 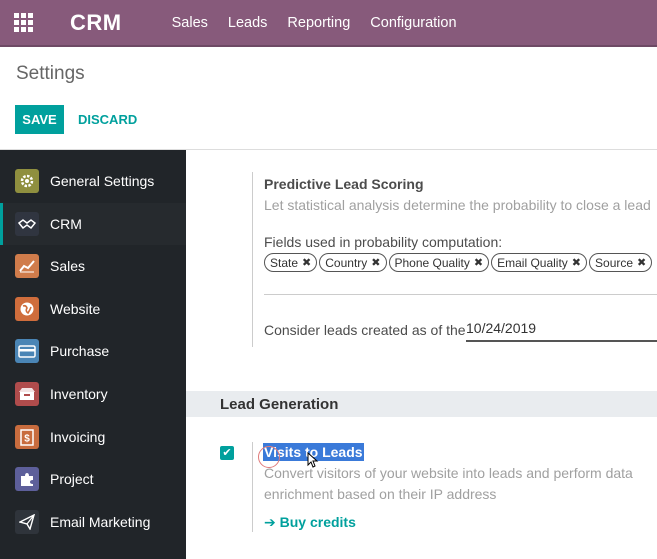 What do you see at coordinates (27, 224) in the screenshot?
I see `handshake-icon` at bounding box center [27, 224].